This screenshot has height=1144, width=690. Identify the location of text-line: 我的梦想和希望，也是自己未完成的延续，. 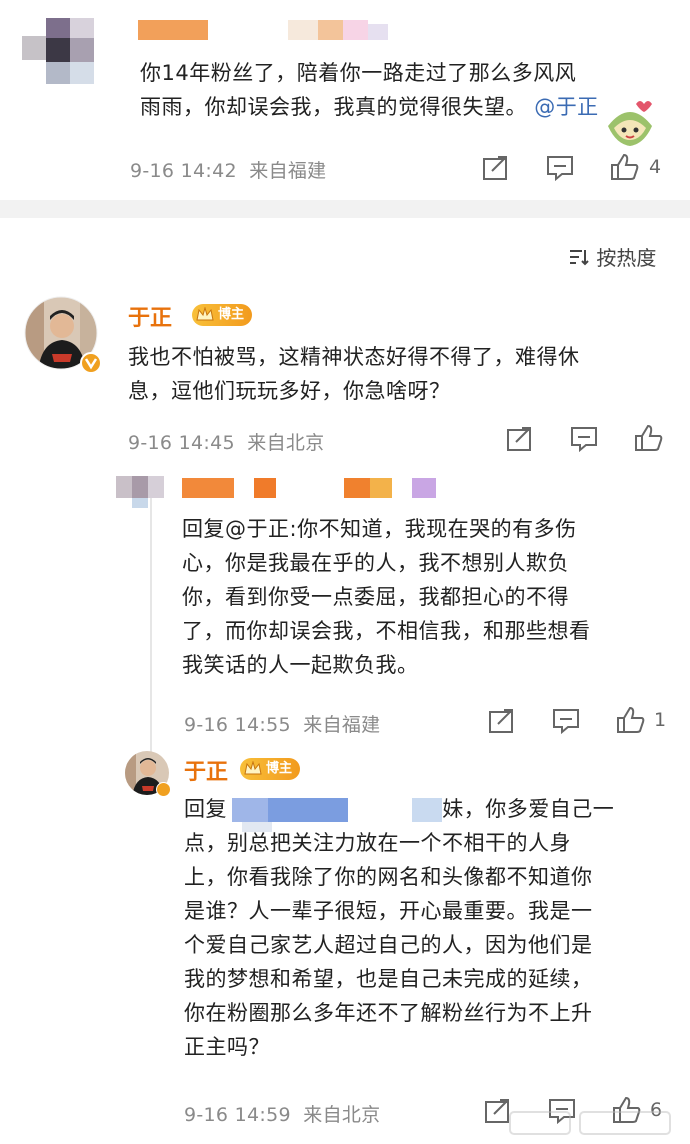
(388, 979).